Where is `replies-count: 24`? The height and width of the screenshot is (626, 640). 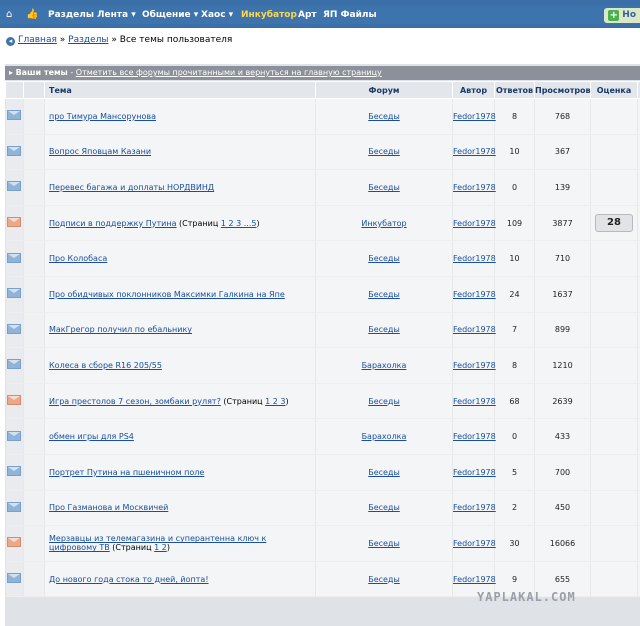
replies-count: 24 is located at coordinates (514, 294).